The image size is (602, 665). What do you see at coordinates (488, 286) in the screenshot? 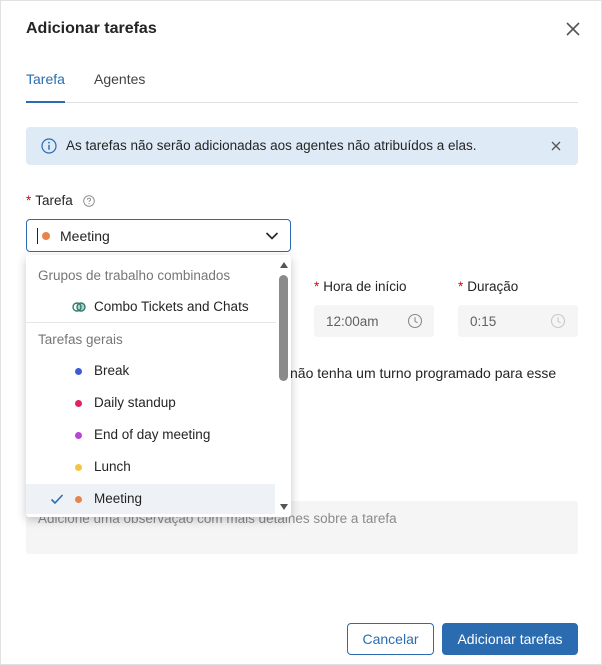
I see `duration-label: * Duração` at bounding box center [488, 286].